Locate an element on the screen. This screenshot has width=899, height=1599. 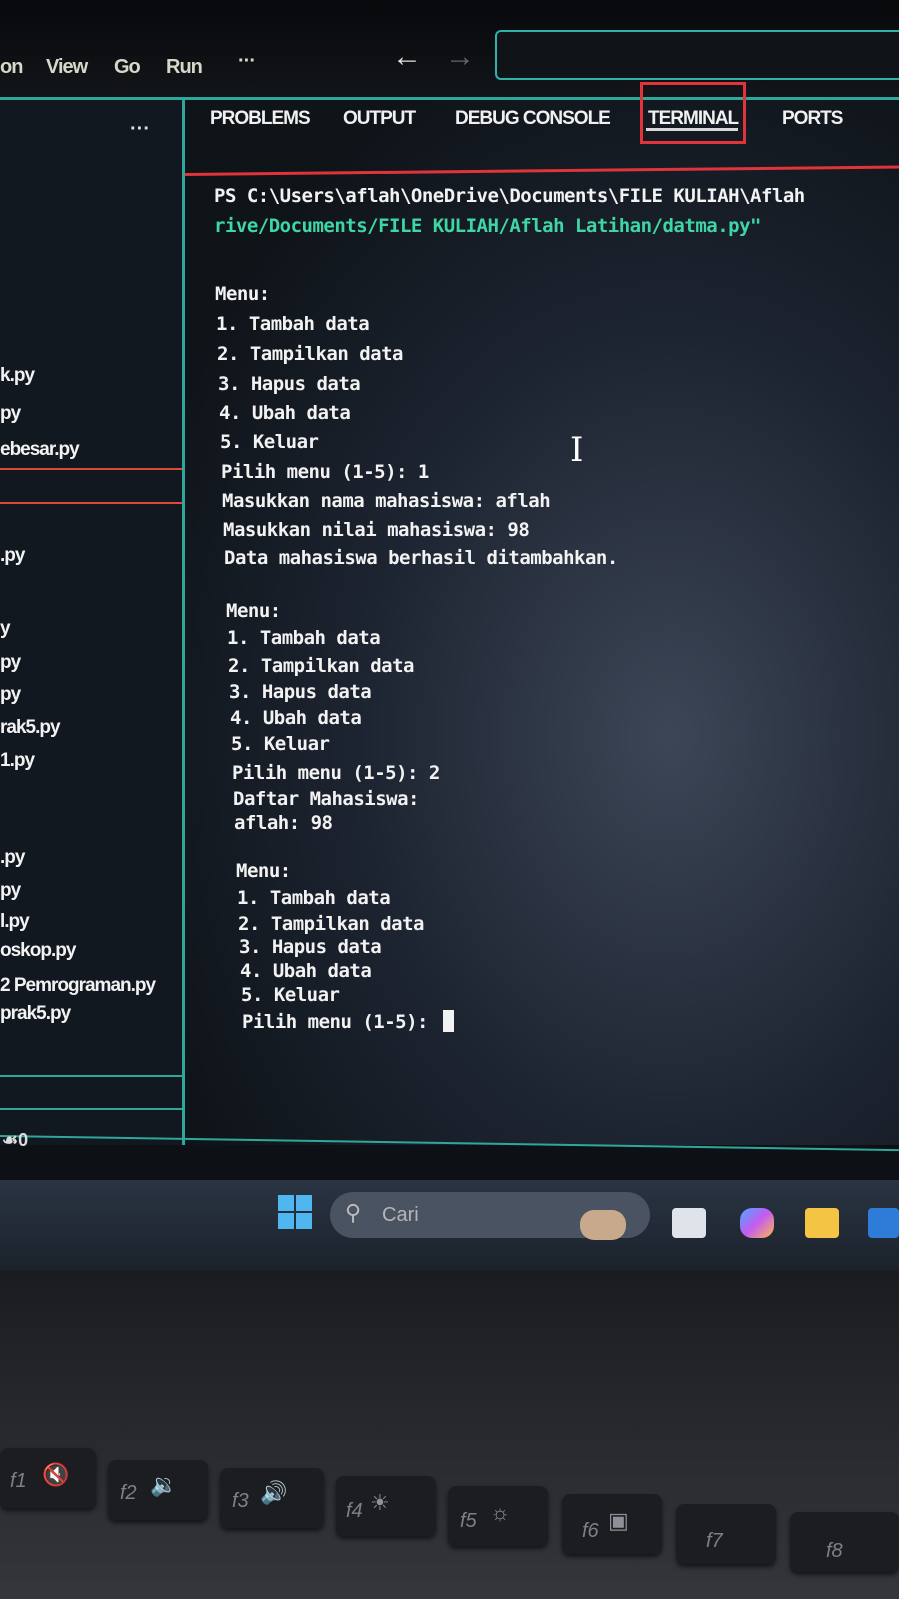
widgets-icon is located at coordinates (603, 1225).